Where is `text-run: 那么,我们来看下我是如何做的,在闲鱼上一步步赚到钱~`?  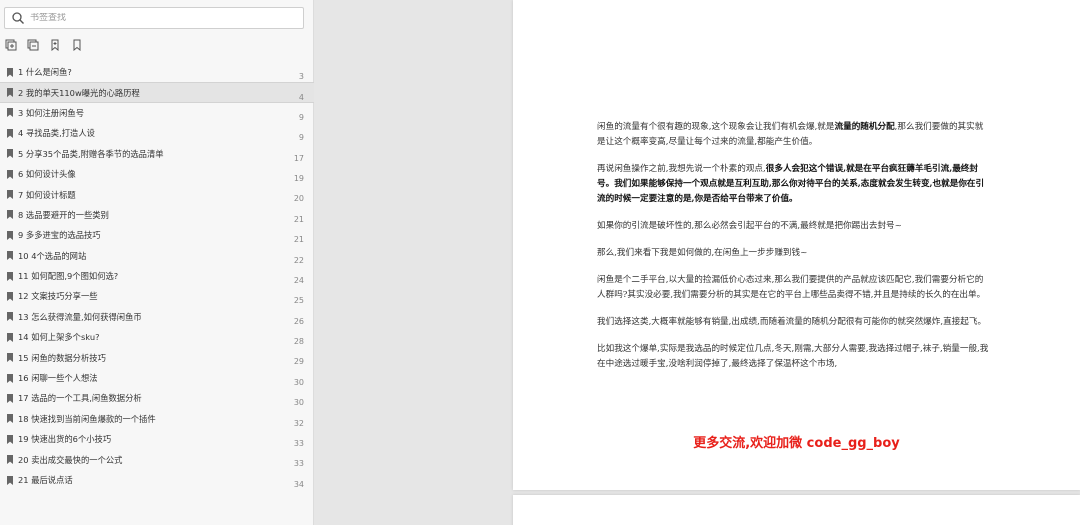 text-run: 那么,我们来看下我是如何做的,在闲鱼上一步步赚到钱~ is located at coordinates (702, 253).